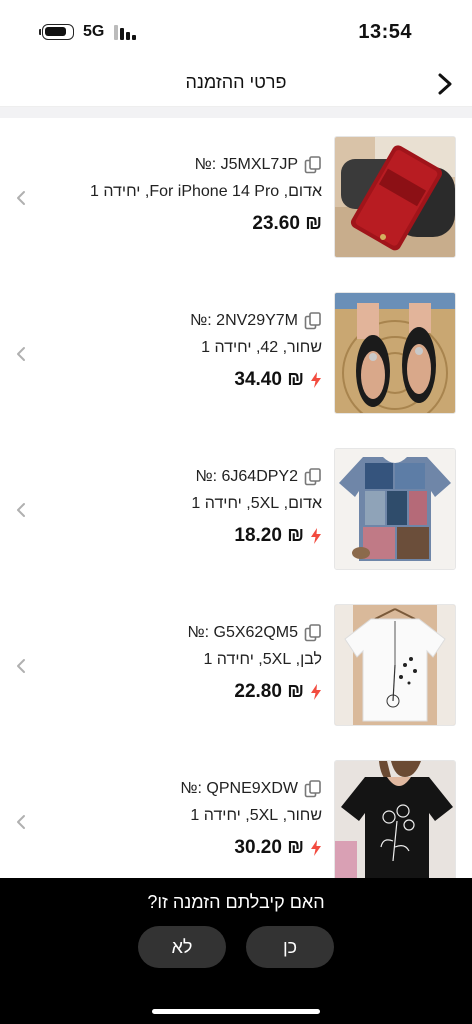  What do you see at coordinates (269, 379) in the screenshot?
I see `order-item-price: ₪ 34.40` at bounding box center [269, 379].